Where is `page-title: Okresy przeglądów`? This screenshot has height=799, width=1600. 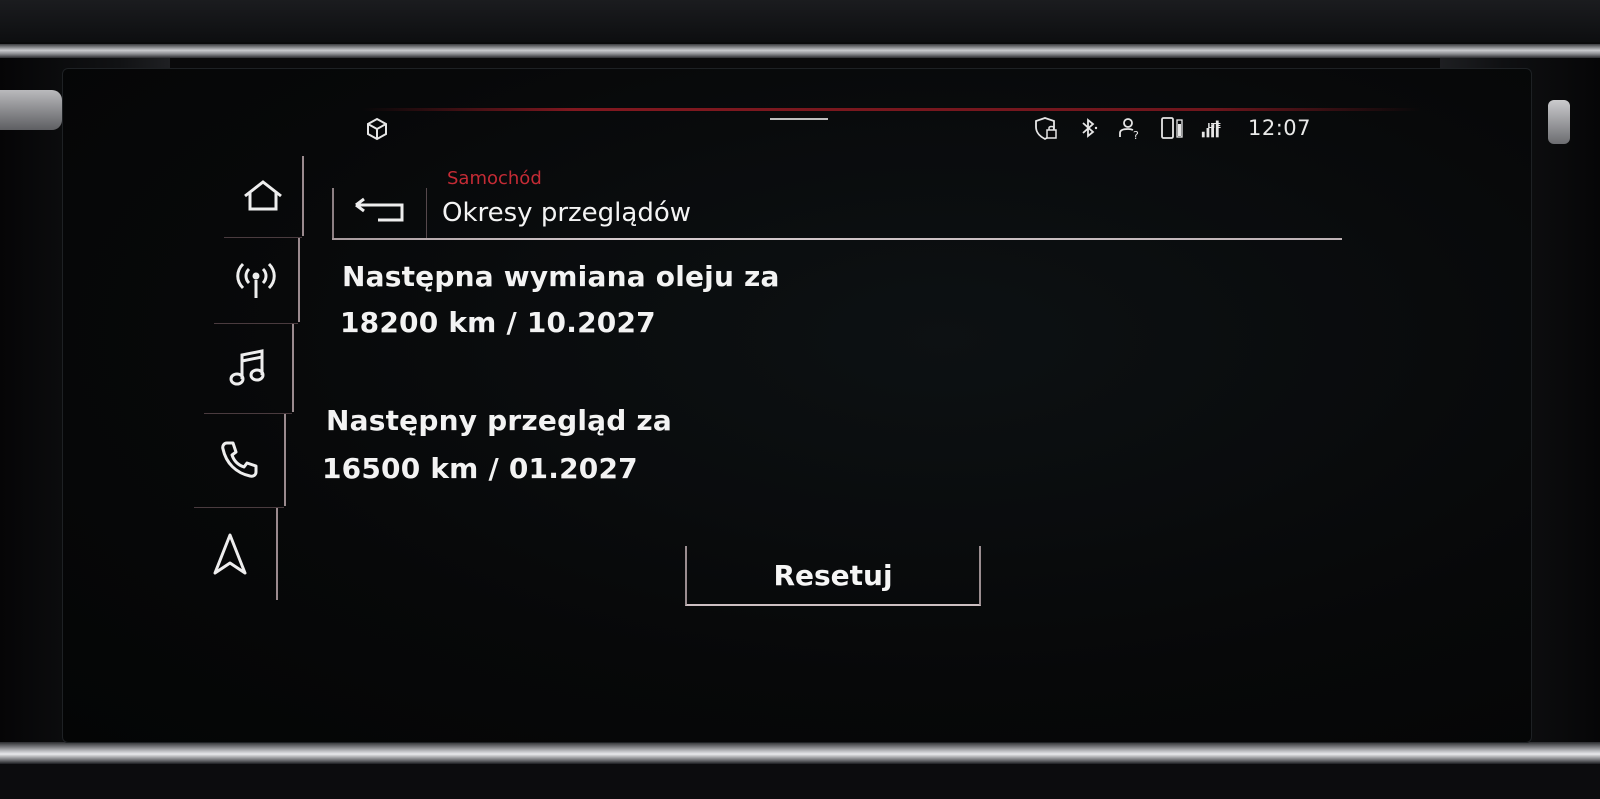 page-title: Okresy przeglądów is located at coordinates (567, 213).